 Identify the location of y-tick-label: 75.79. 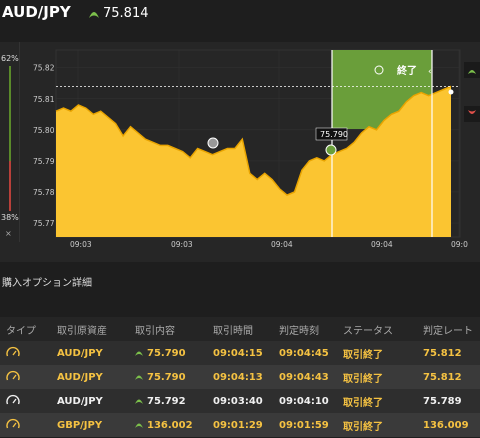
(44, 161).